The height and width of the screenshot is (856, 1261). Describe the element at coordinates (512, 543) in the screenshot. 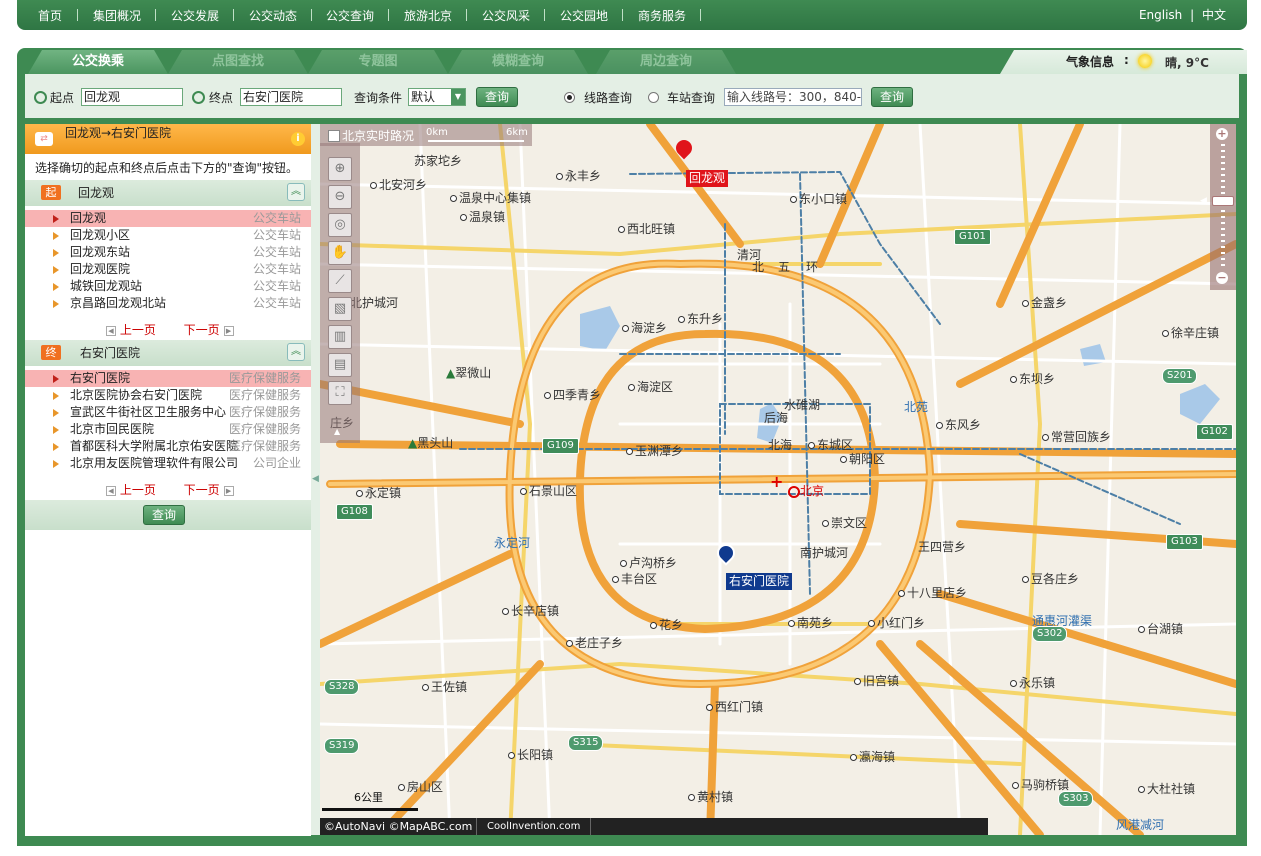

I see `map-label: 永定河` at that location.